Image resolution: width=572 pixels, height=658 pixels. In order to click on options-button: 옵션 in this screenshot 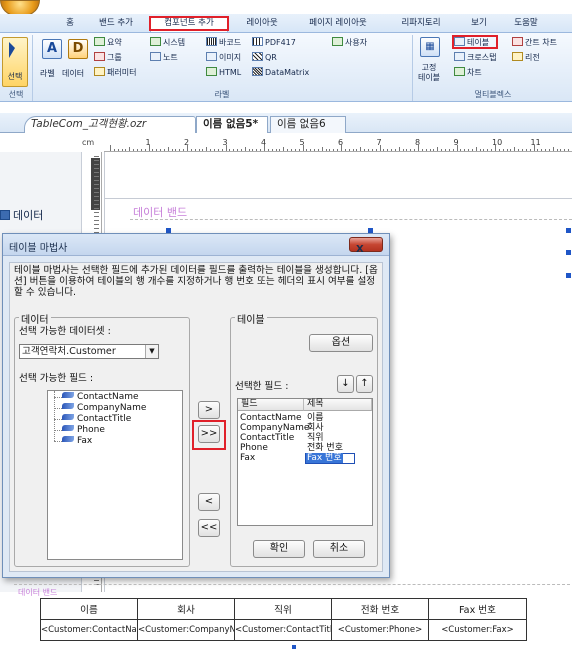, I will do `click(341, 343)`.